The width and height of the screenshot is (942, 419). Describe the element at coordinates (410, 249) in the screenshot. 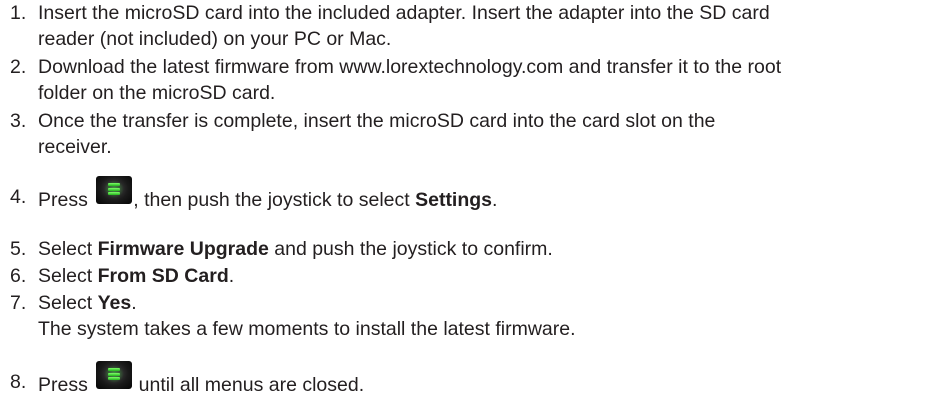

I see `step-suffix: and push the joystick to confirm.` at that location.